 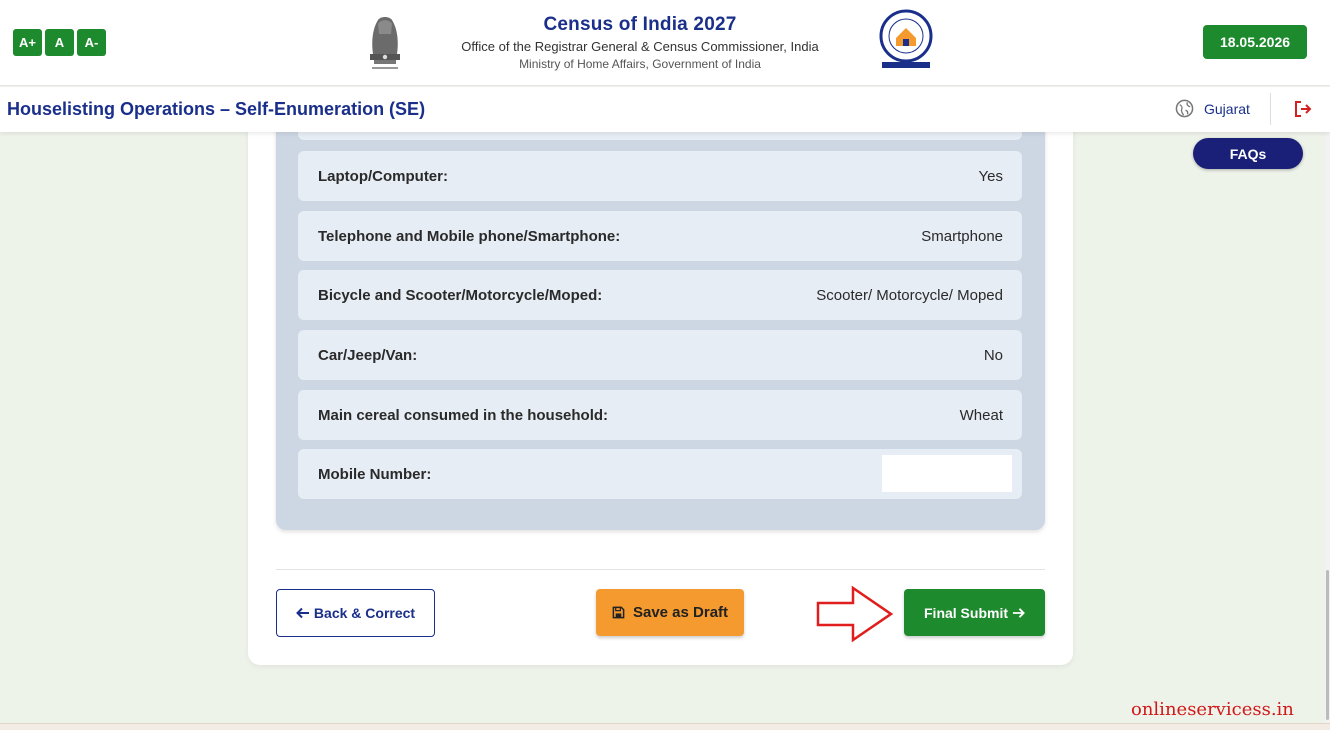 What do you see at coordinates (469, 236) in the screenshot?
I see `row-label: Telephone and Mobile phone/Smartphone:` at bounding box center [469, 236].